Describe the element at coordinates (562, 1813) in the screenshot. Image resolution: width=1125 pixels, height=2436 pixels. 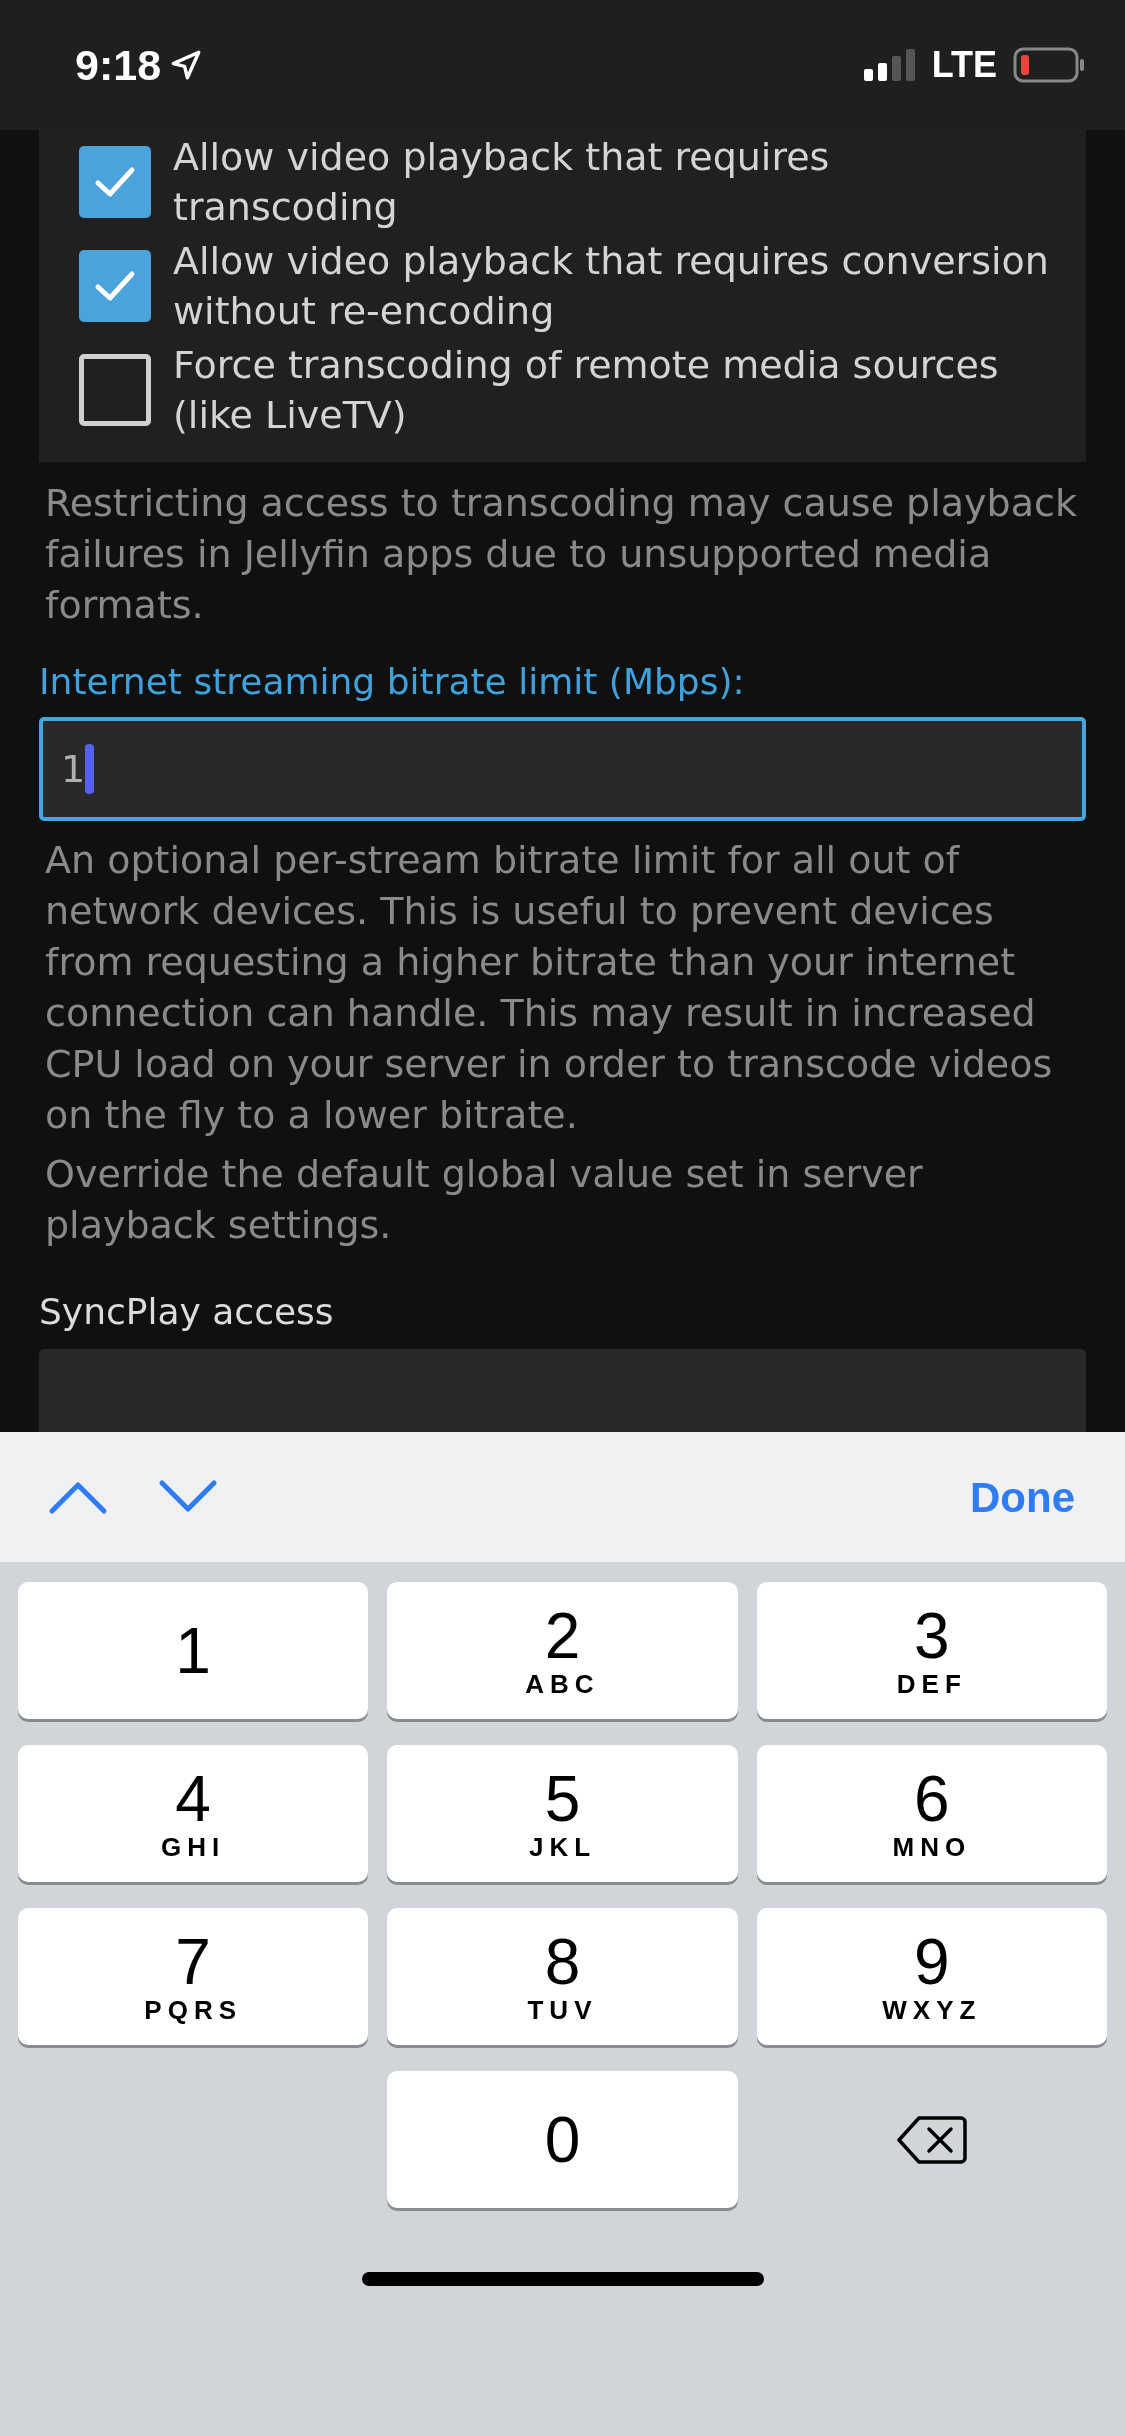
I see `keypad-key: 5 JKL` at that location.